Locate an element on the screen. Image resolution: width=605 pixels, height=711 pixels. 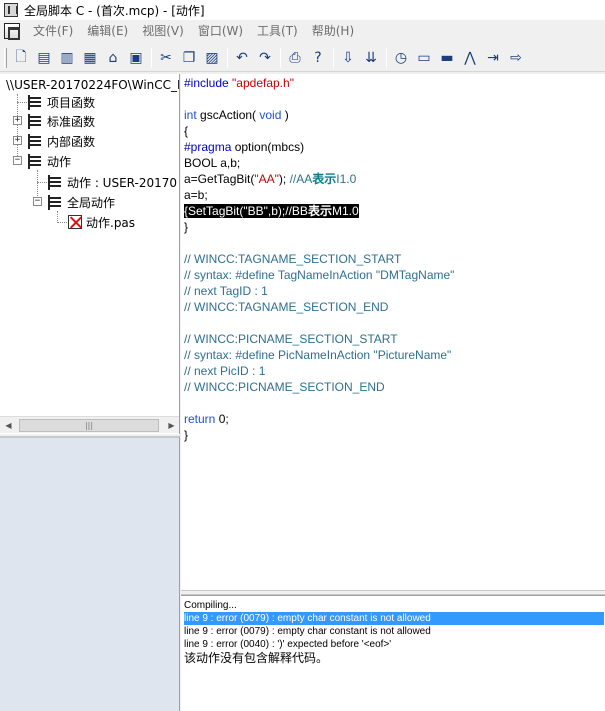
code-line: int gscAction( void ) is located at coordinates (236, 115).